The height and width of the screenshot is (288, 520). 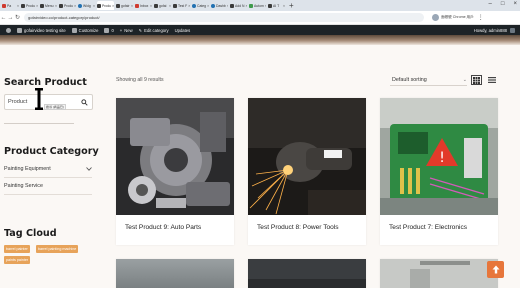 I want to click on new-content-link: + New, so click(x=126, y=30).